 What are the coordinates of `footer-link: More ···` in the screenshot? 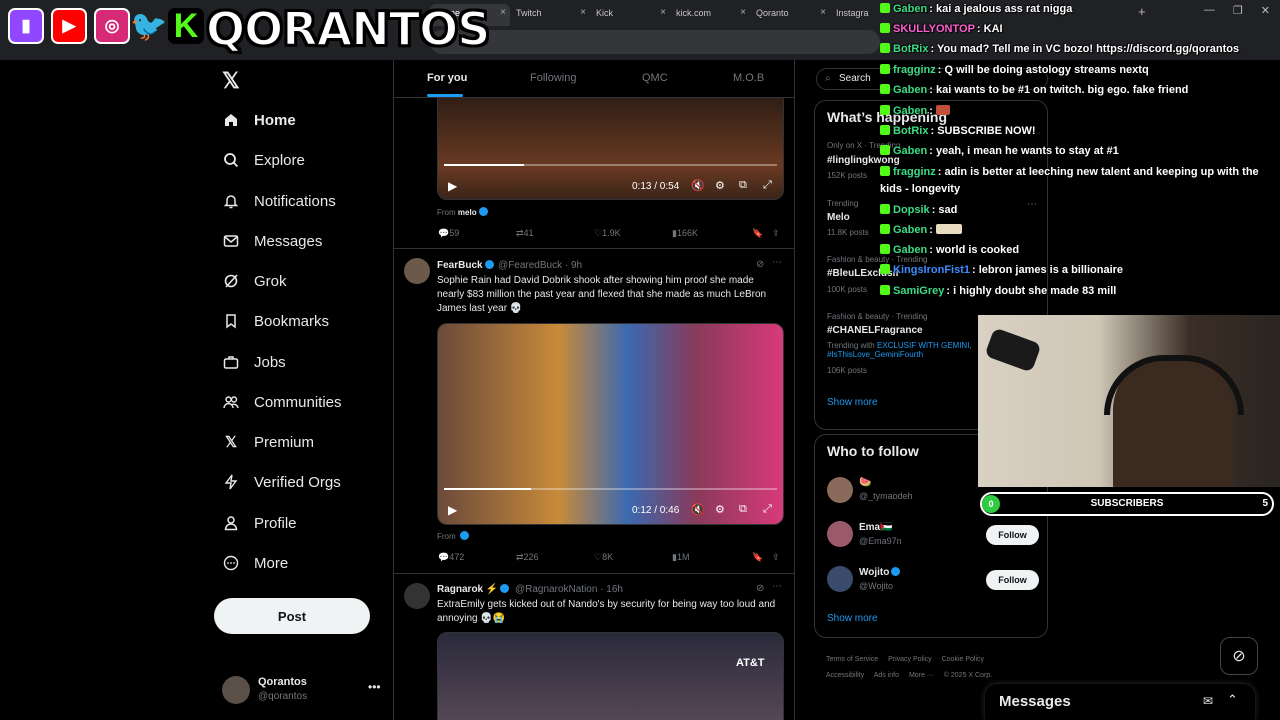 It's located at (921, 675).